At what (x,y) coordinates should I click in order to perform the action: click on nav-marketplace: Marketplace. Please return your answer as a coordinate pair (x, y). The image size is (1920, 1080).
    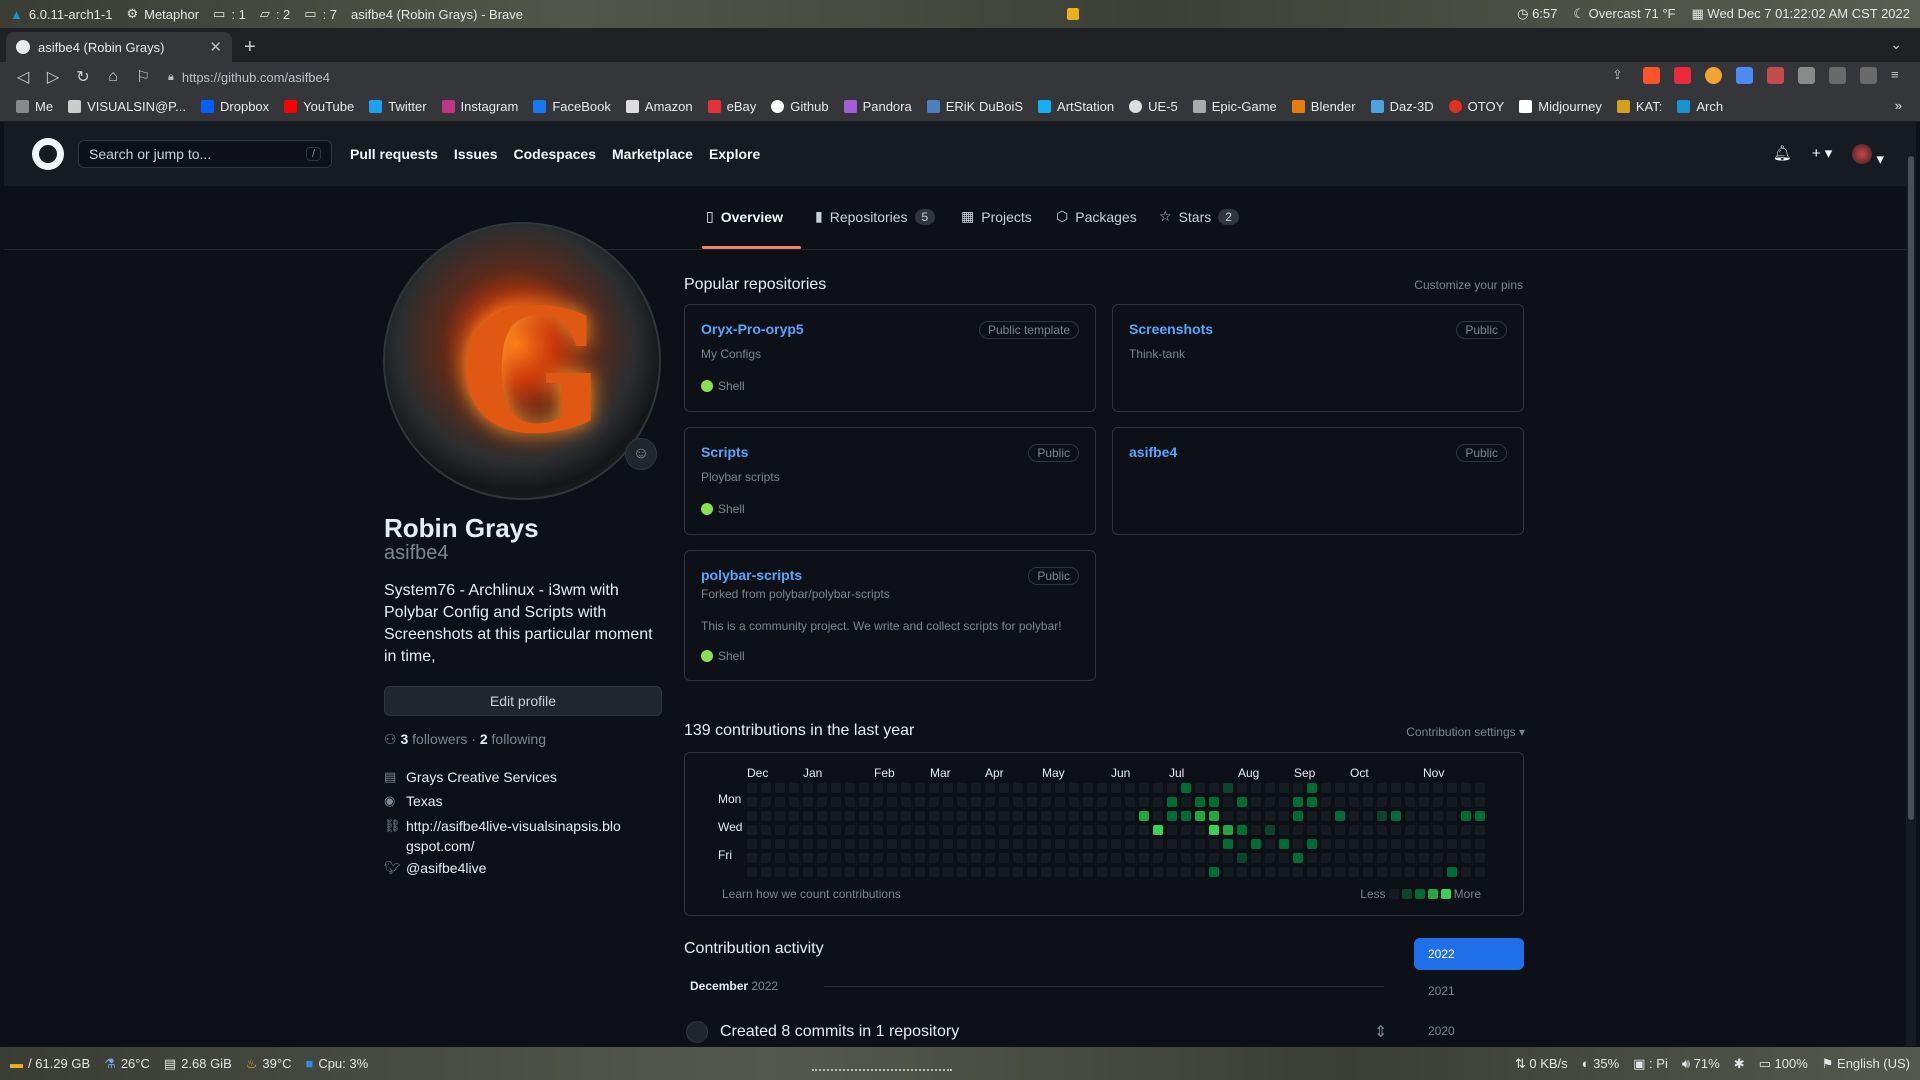
    Looking at the image, I should click on (652, 154).